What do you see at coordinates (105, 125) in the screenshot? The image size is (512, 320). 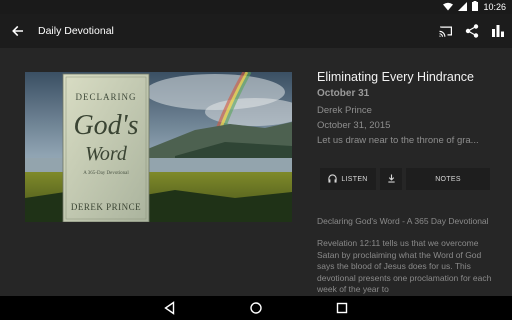 I see `book-title-line-2: God's` at bounding box center [105, 125].